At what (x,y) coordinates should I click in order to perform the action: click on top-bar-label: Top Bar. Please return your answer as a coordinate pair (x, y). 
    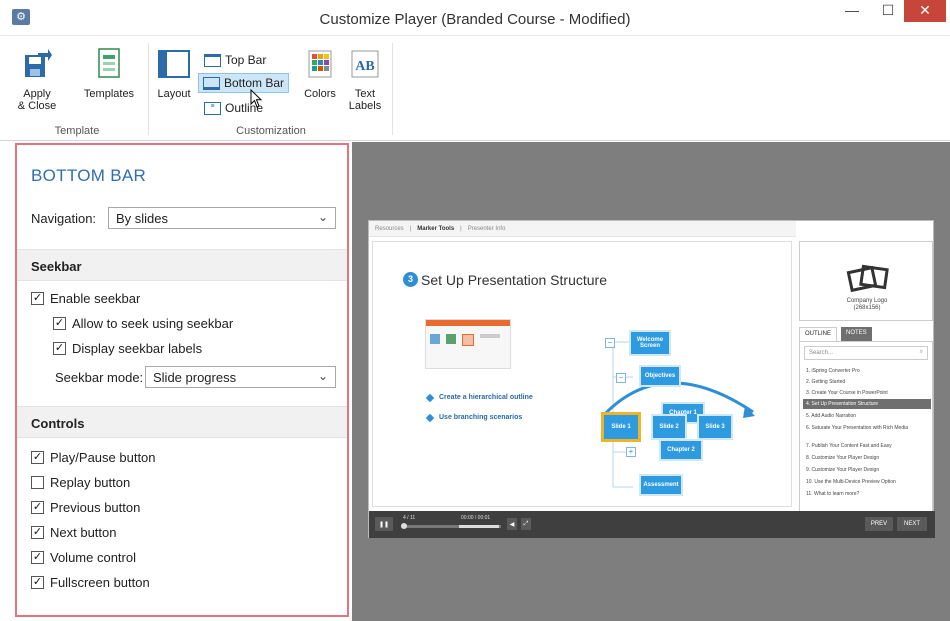
    Looking at the image, I should click on (246, 60).